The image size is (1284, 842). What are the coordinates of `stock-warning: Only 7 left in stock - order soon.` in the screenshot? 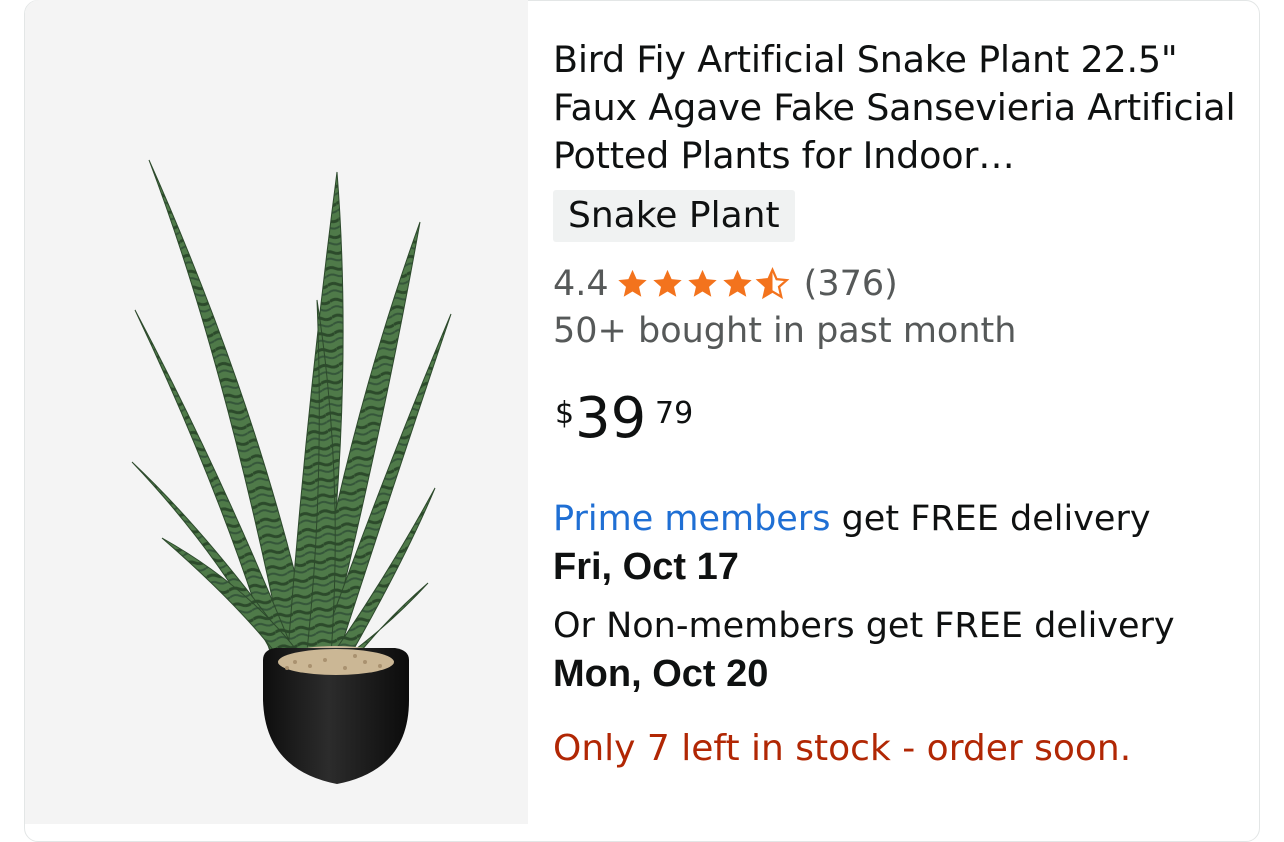 It's located at (842, 748).